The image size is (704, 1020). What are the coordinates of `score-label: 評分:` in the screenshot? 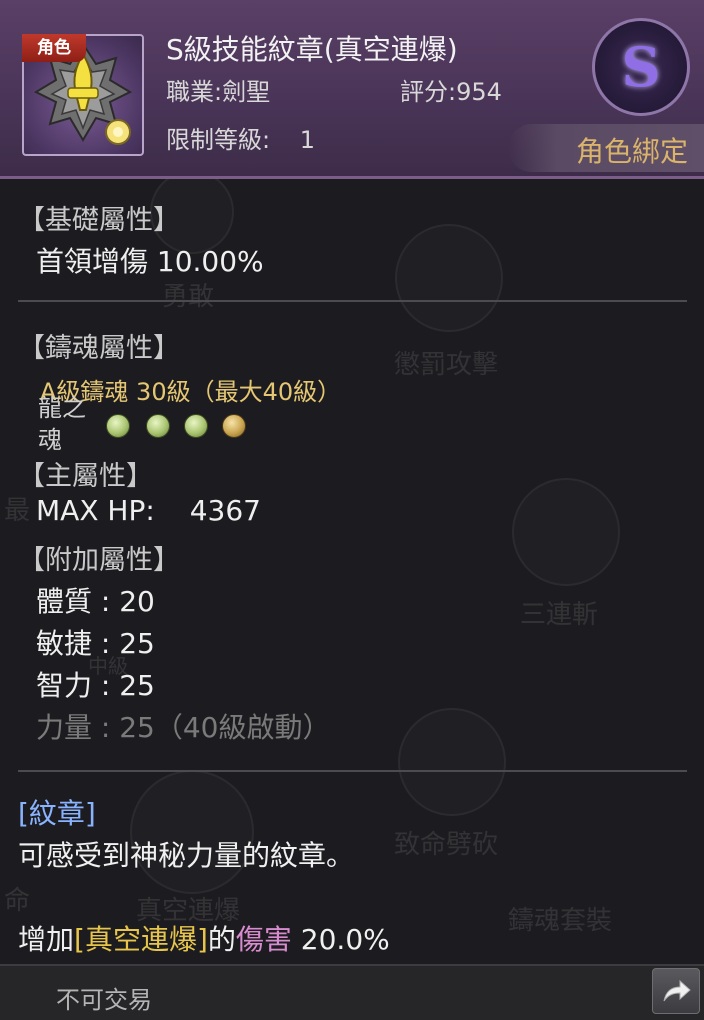 It's located at (428, 92).